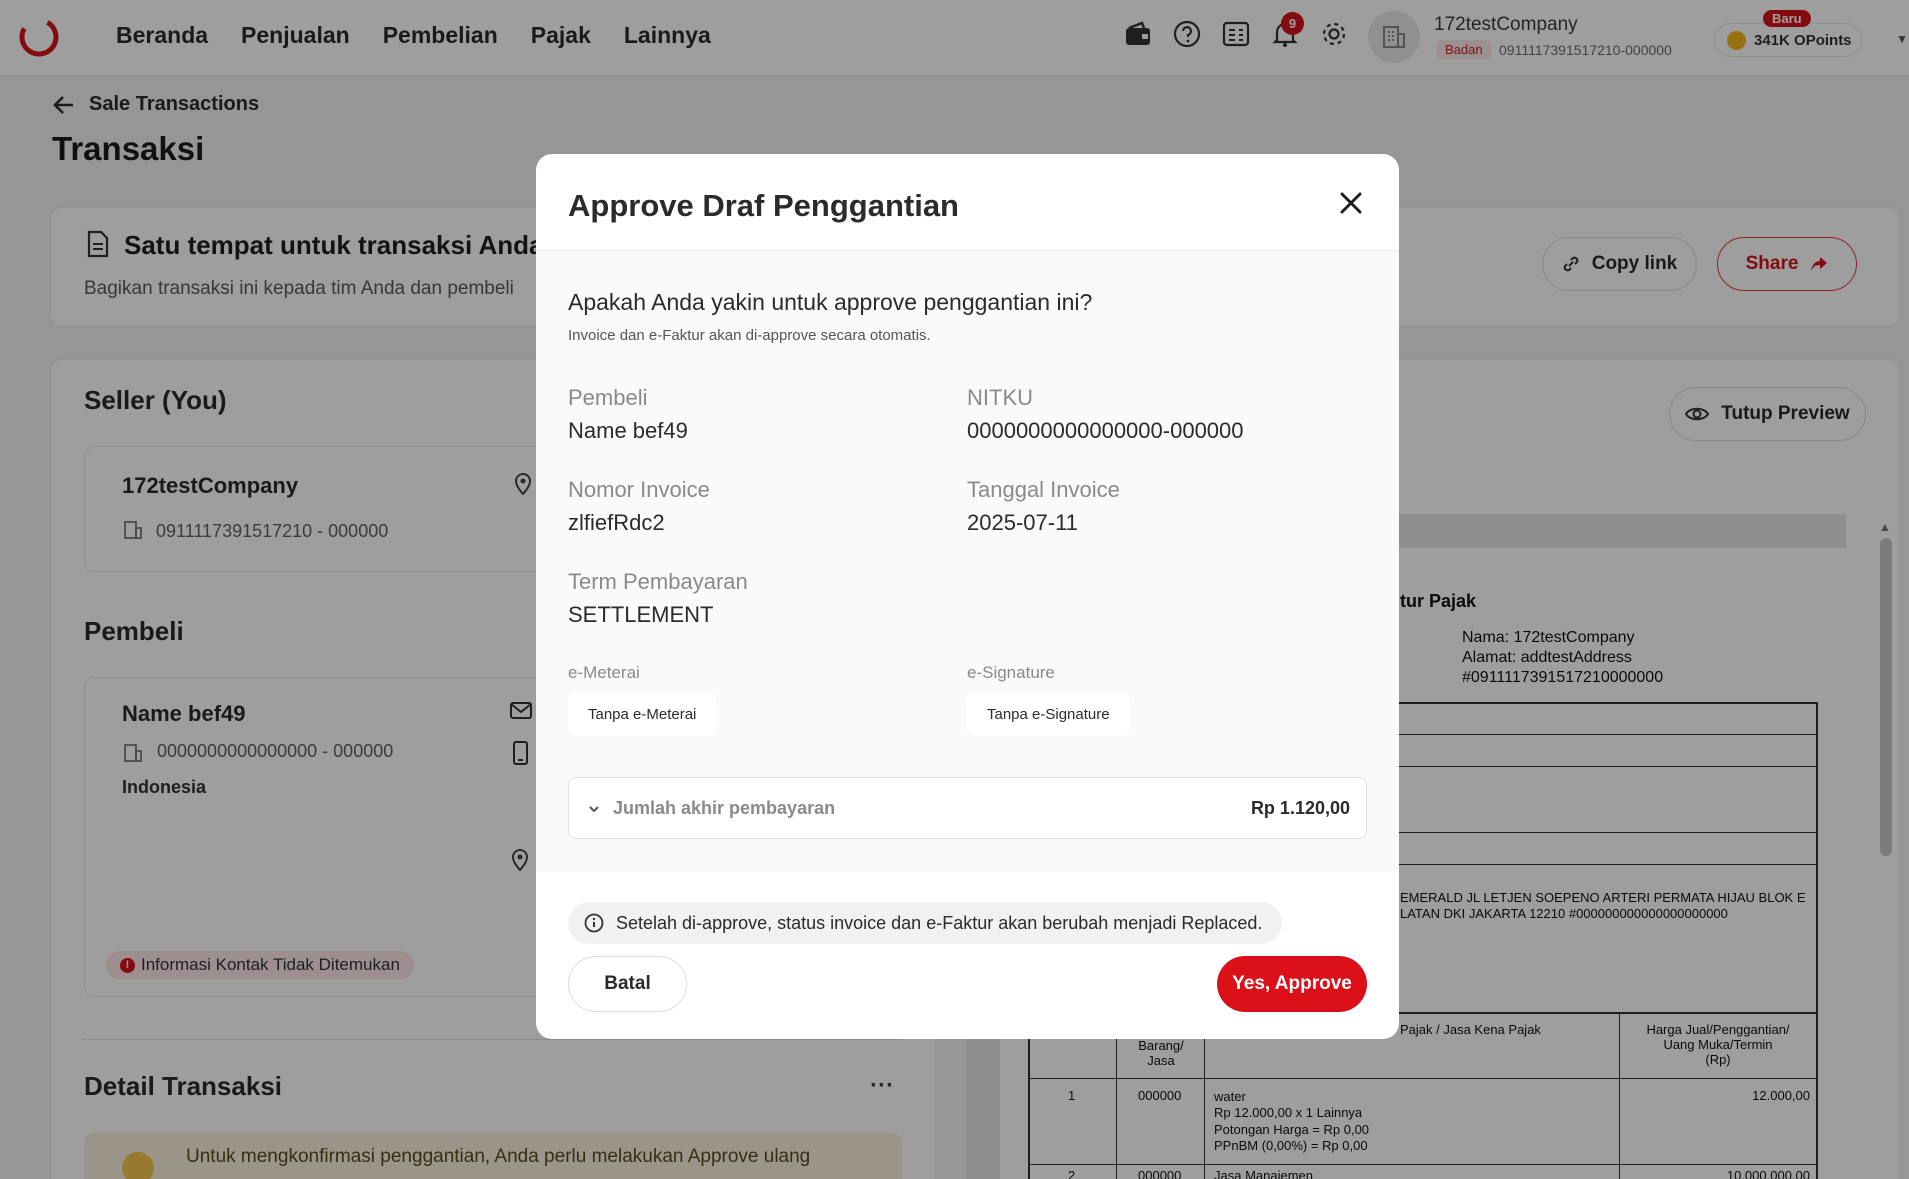  What do you see at coordinates (1000, 397) in the screenshot?
I see `nitku-label: NITKU` at bounding box center [1000, 397].